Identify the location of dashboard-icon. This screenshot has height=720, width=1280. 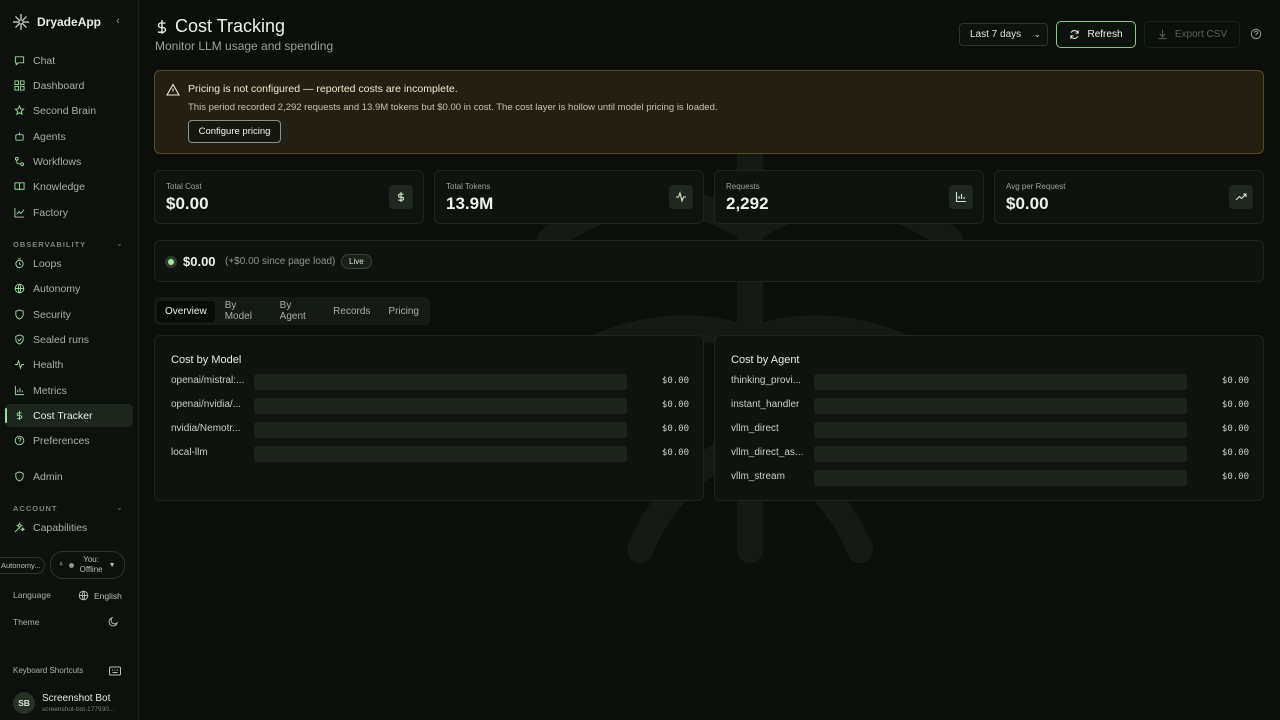
(19, 85).